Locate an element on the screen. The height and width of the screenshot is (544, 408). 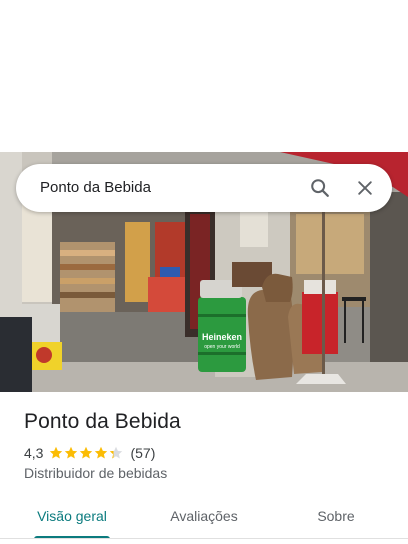
rating-row: 4,3 (57) is located at coordinates (89, 453).